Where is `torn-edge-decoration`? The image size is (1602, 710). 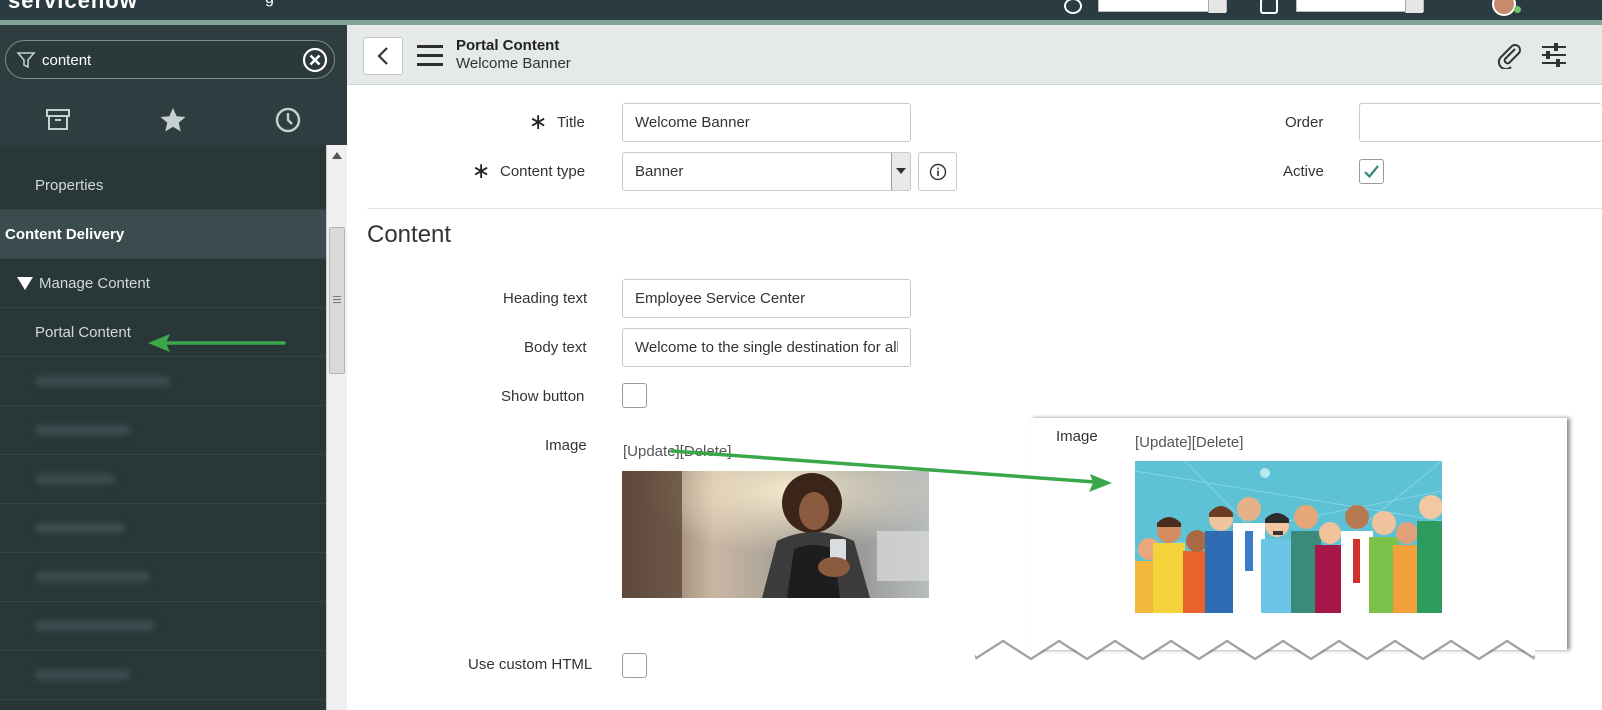
torn-edge-decoration is located at coordinates (1255, 650).